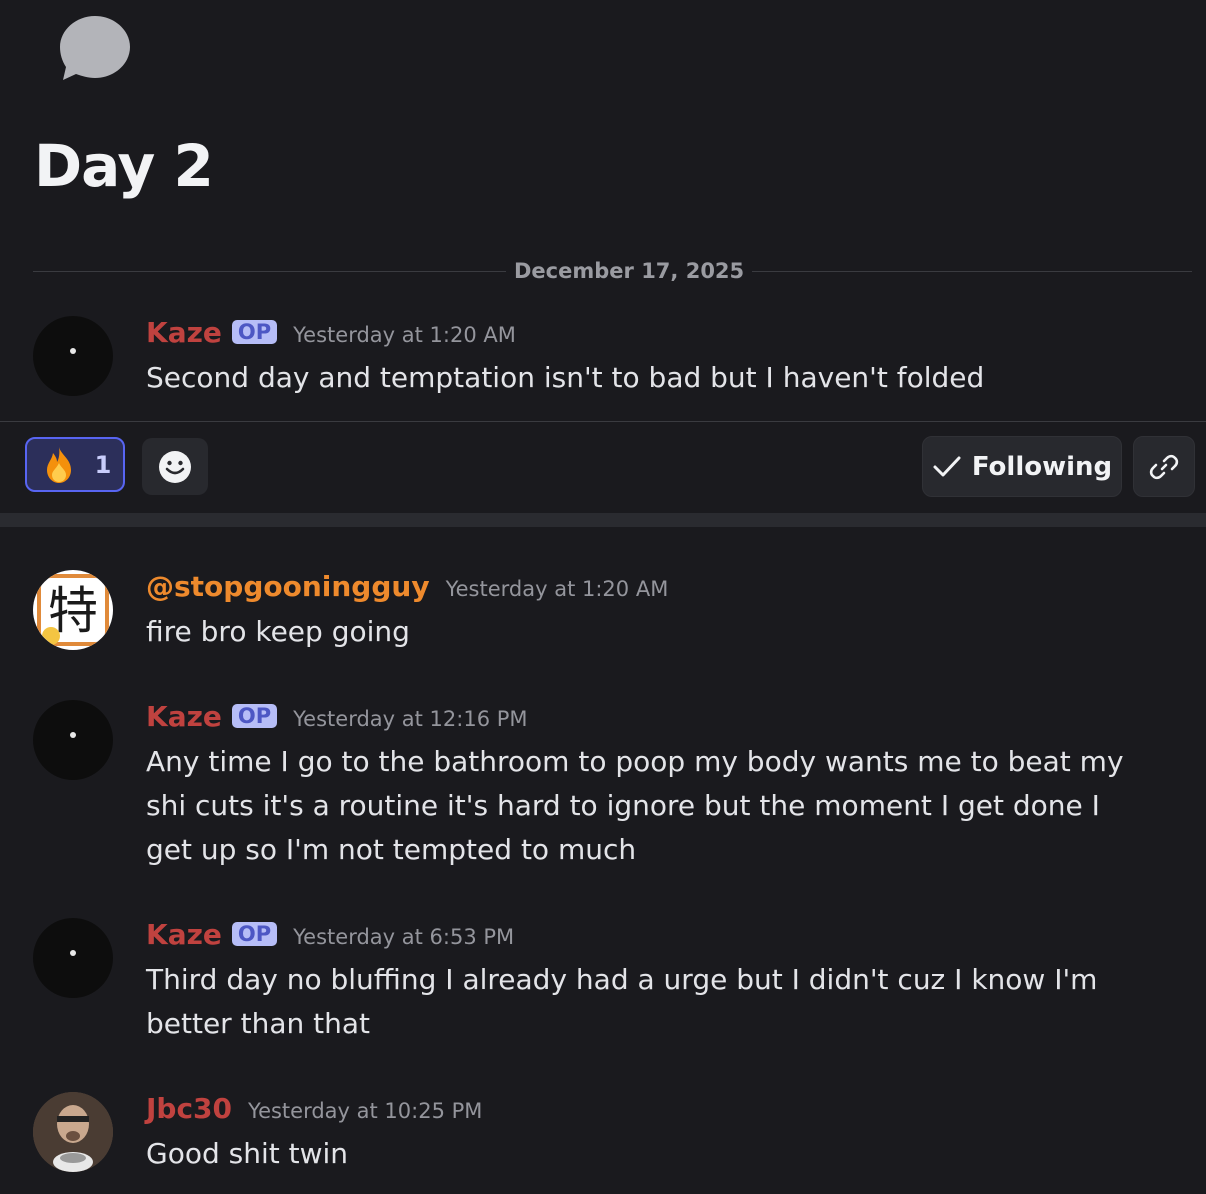  What do you see at coordinates (247, 1153) in the screenshot?
I see `message-text: Good shit twin` at bounding box center [247, 1153].